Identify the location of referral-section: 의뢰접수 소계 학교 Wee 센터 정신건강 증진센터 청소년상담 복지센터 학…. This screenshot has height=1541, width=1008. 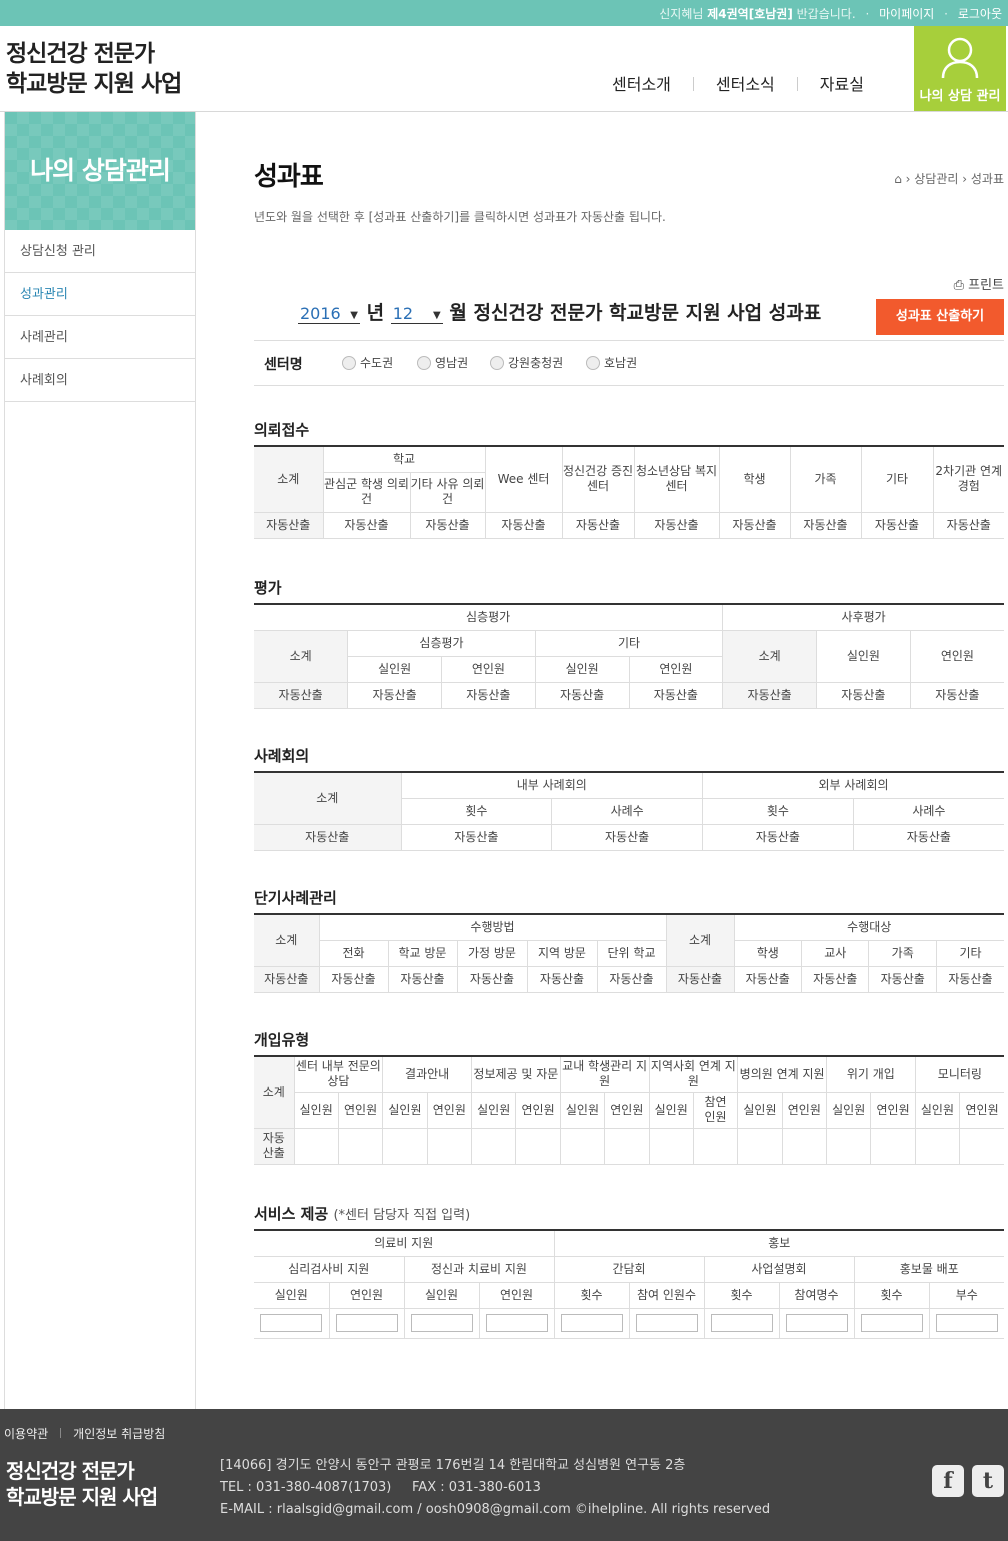
(629, 479).